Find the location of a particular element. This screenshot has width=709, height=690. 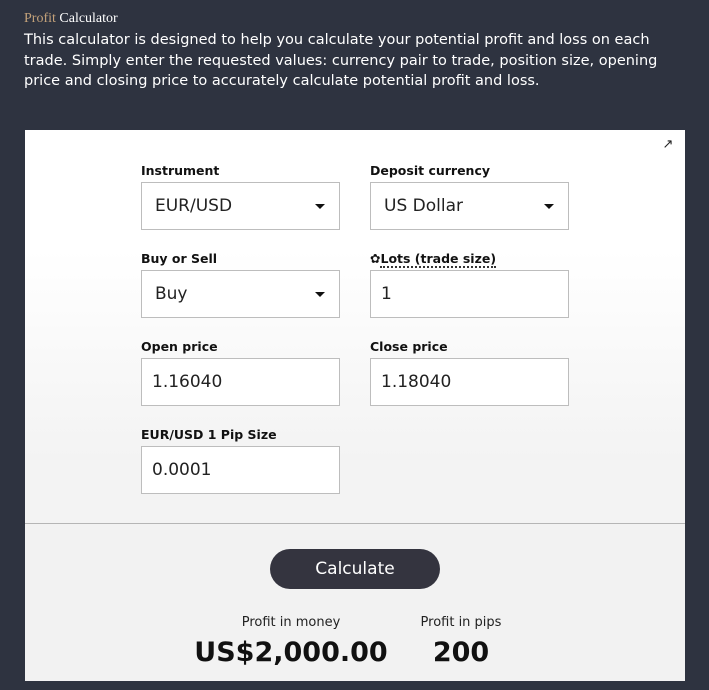

profit-pips-label: Profit in pips is located at coordinates (461, 622).